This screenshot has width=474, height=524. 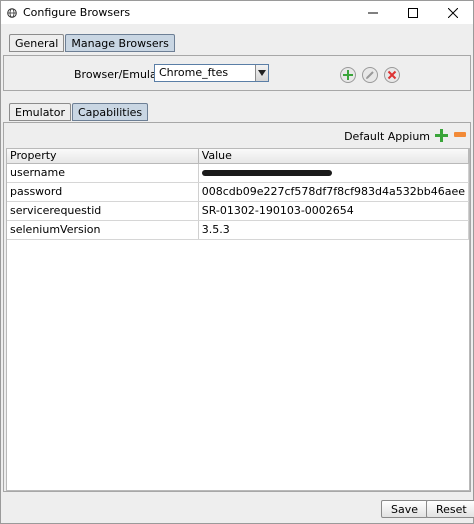 I want to click on tab-manage-browsers: Manage Browsers, so click(x=120, y=43).